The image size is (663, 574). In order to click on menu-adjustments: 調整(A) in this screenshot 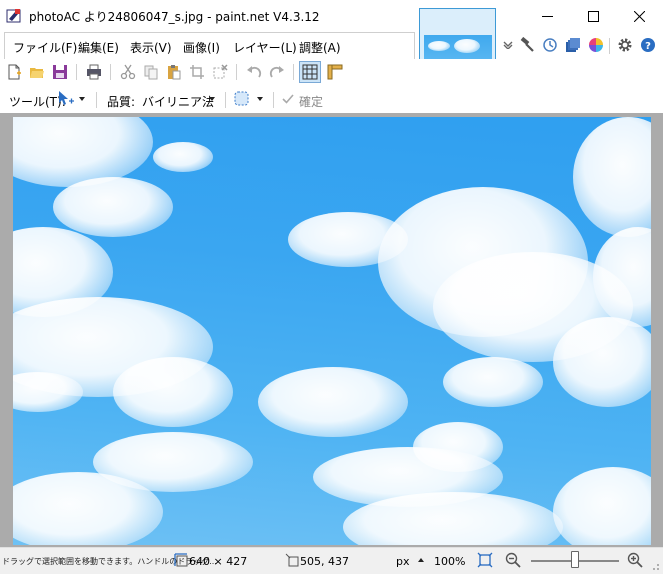, I will do `click(320, 47)`.